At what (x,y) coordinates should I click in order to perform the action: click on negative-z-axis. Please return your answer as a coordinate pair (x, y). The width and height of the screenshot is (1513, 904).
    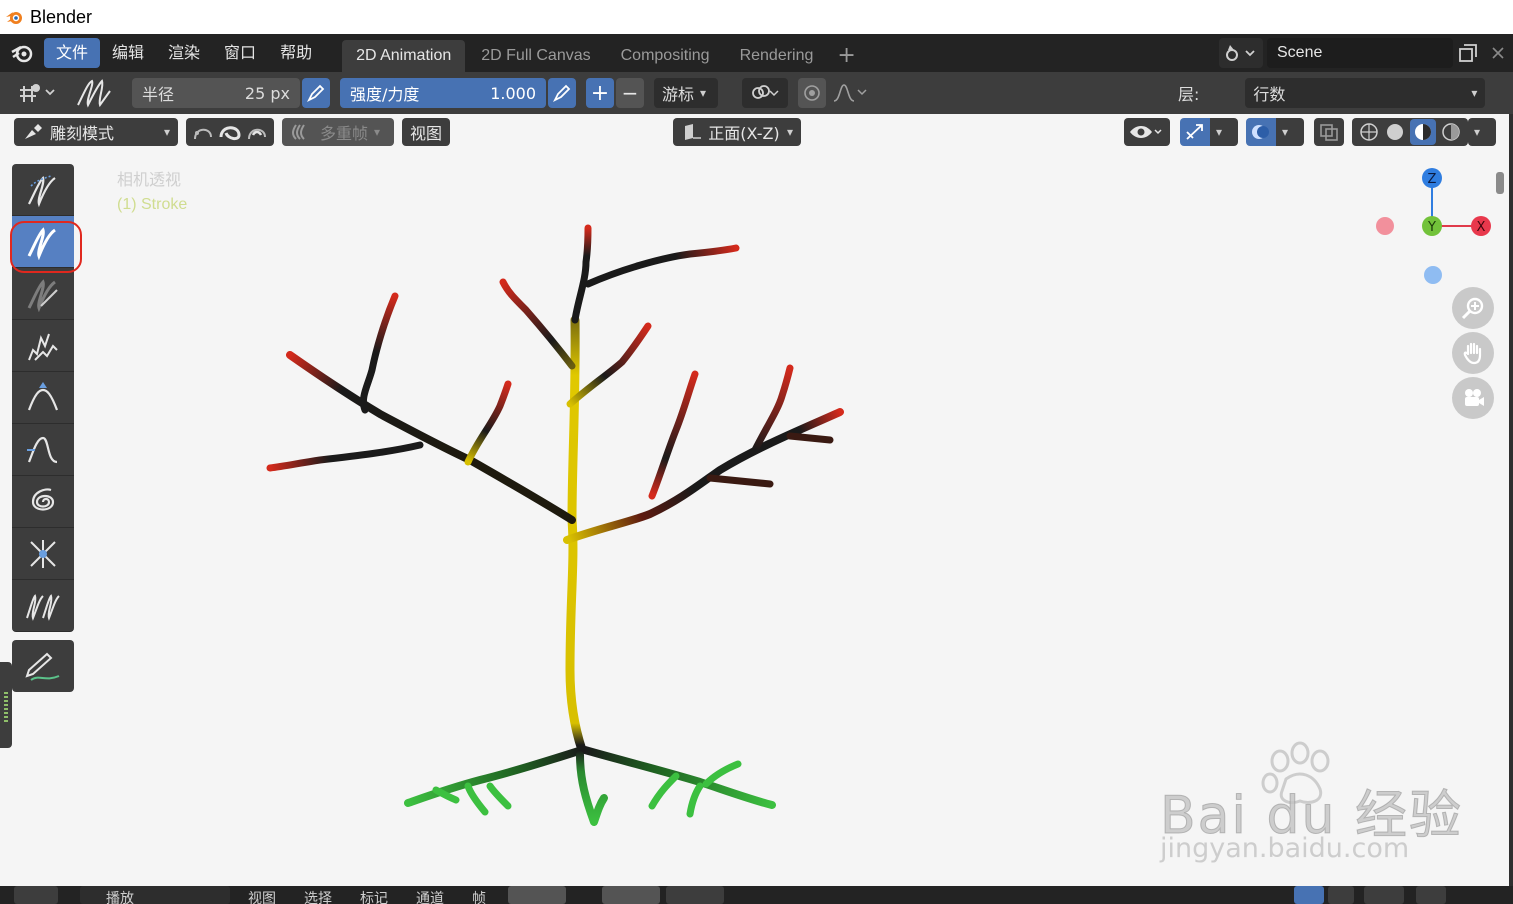
    Looking at the image, I should click on (1433, 275).